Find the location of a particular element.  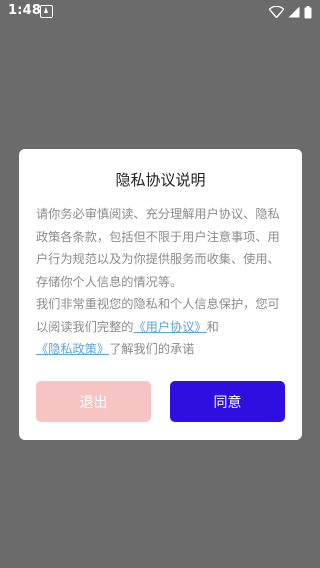

signal-icon is located at coordinates (294, 12).